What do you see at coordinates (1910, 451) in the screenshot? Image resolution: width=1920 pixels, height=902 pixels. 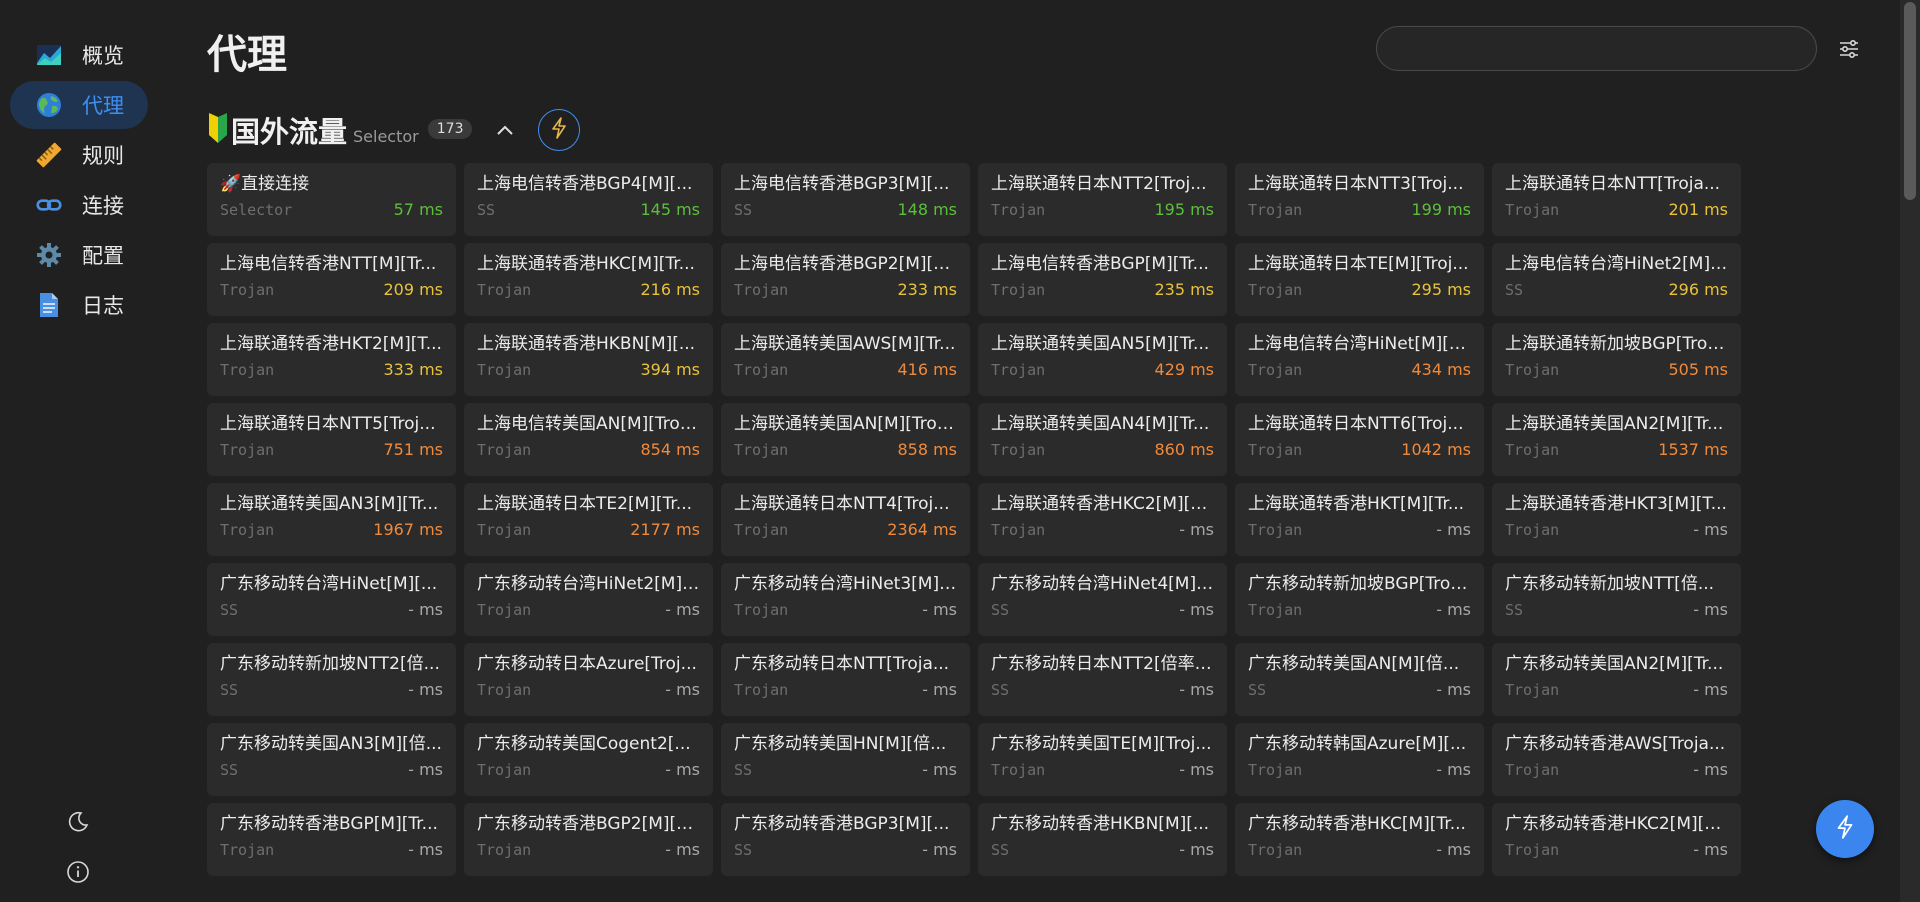 I see `vertical-scrollbar` at bounding box center [1910, 451].